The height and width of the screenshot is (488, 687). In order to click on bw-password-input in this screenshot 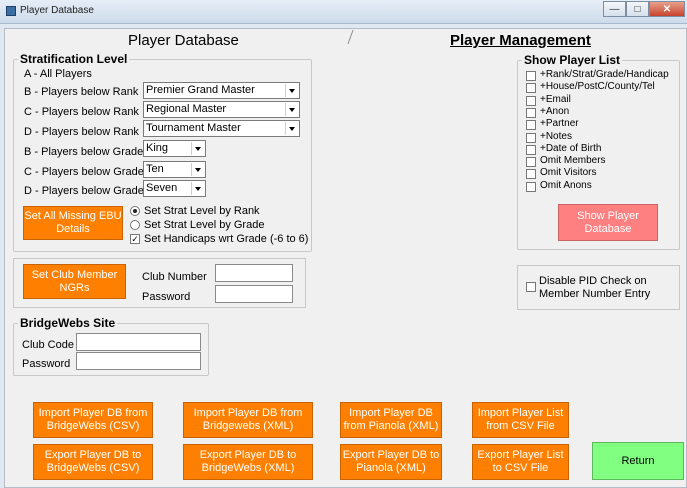, I will do `click(138, 361)`.